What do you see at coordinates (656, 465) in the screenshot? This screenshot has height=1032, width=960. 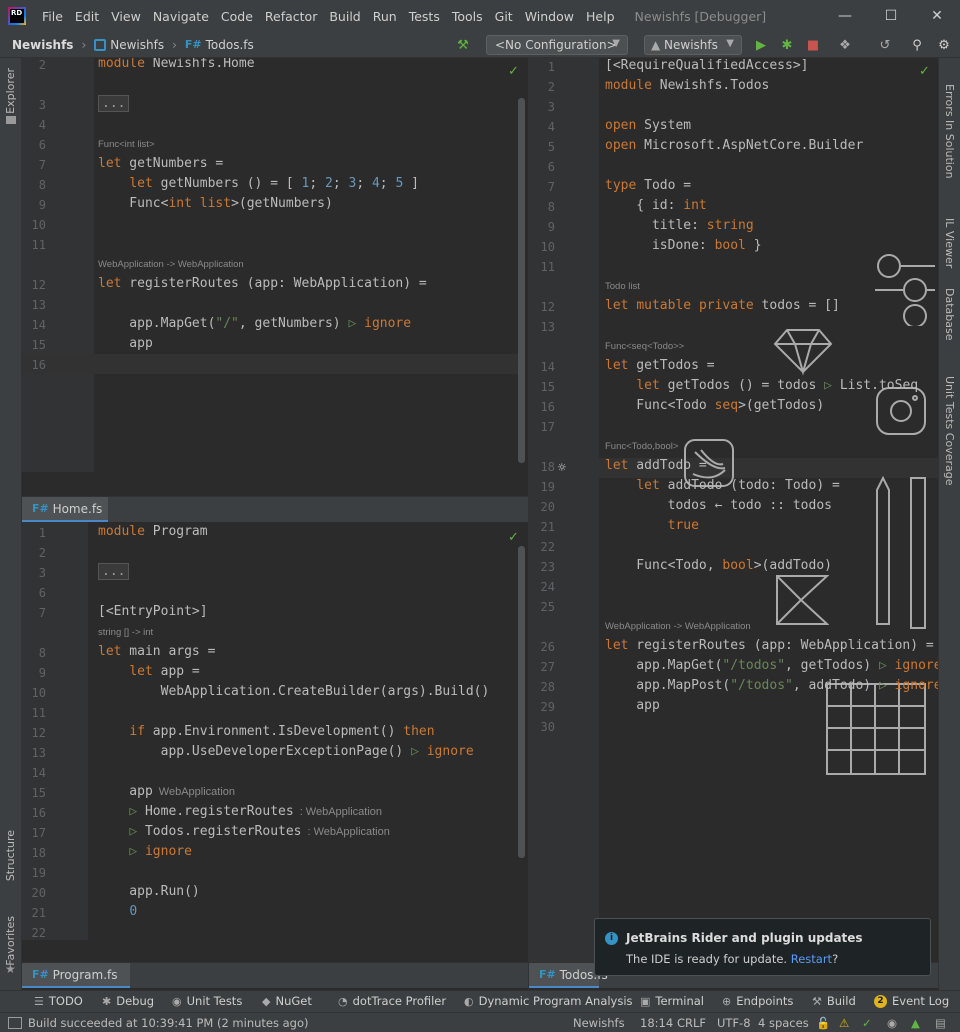 I see `code-line: let addTodo =` at bounding box center [656, 465].